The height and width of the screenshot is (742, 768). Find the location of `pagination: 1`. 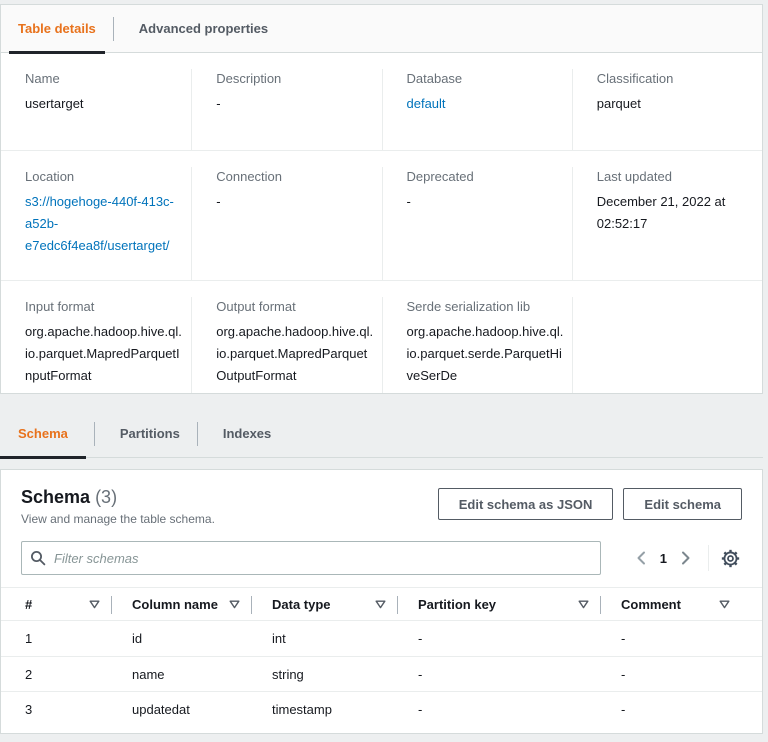

pagination: 1 is located at coordinates (686, 558).